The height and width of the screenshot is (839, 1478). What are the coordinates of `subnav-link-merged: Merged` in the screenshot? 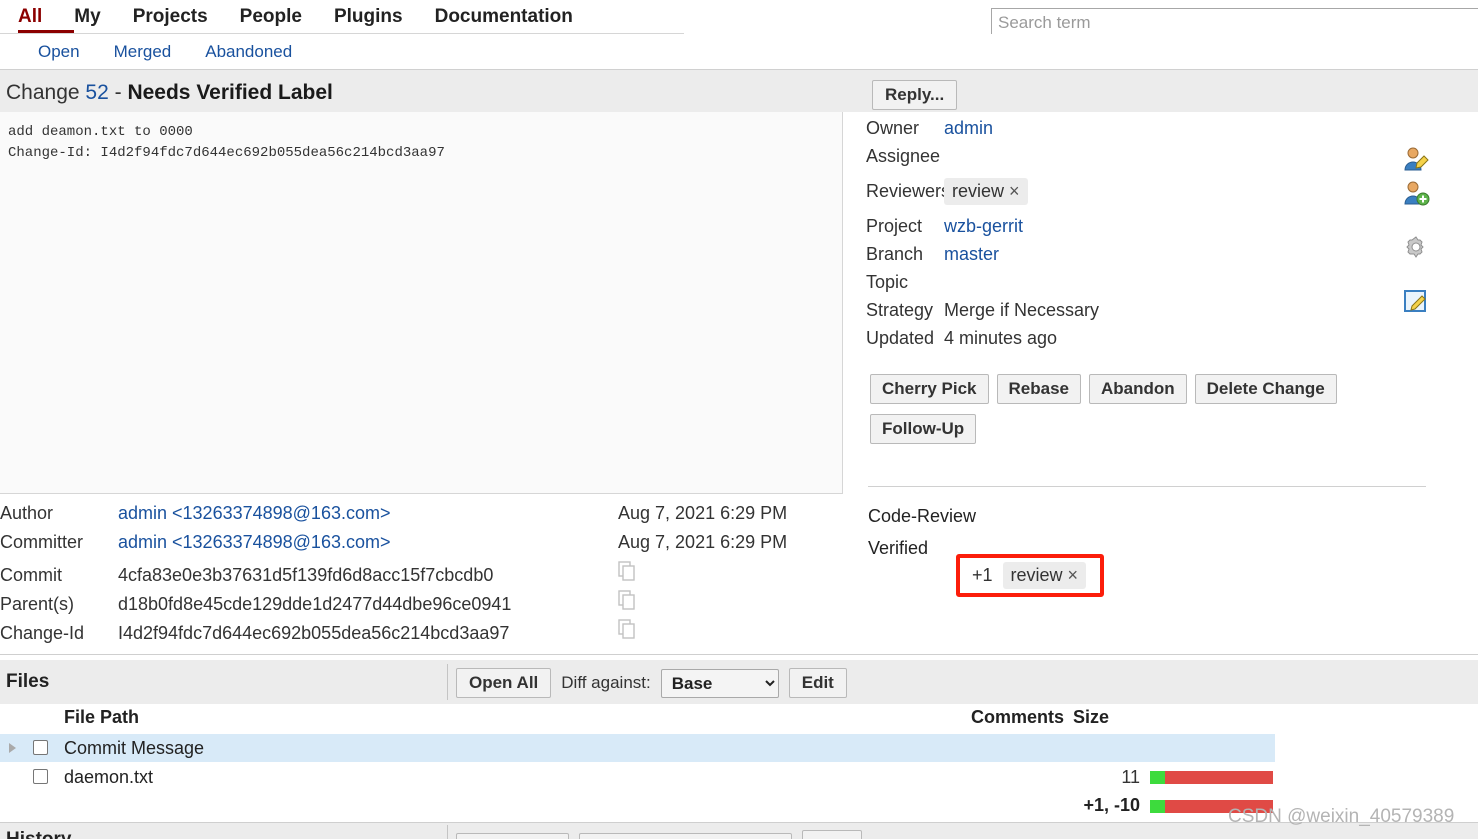 It's located at (143, 52).